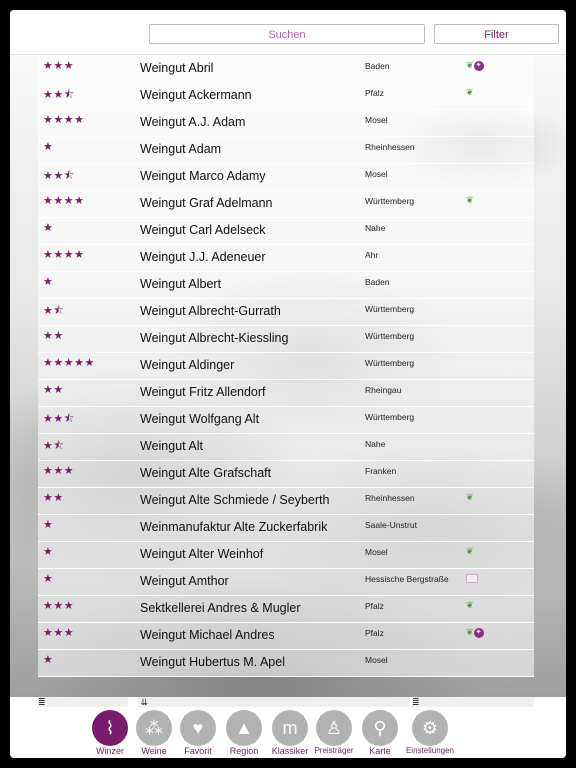  I want to click on map-region-icon: ▲, so click(244, 728).